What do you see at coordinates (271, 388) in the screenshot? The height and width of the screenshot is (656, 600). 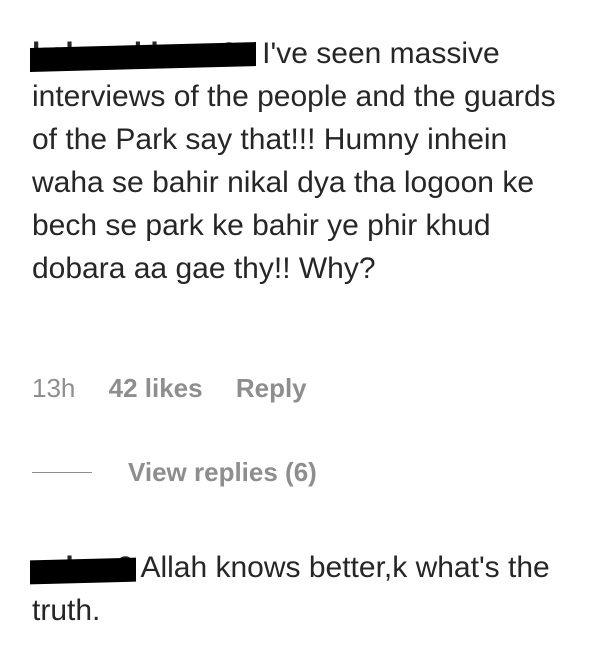 I see `comment-1-reply-button: Reply` at bounding box center [271, 388].